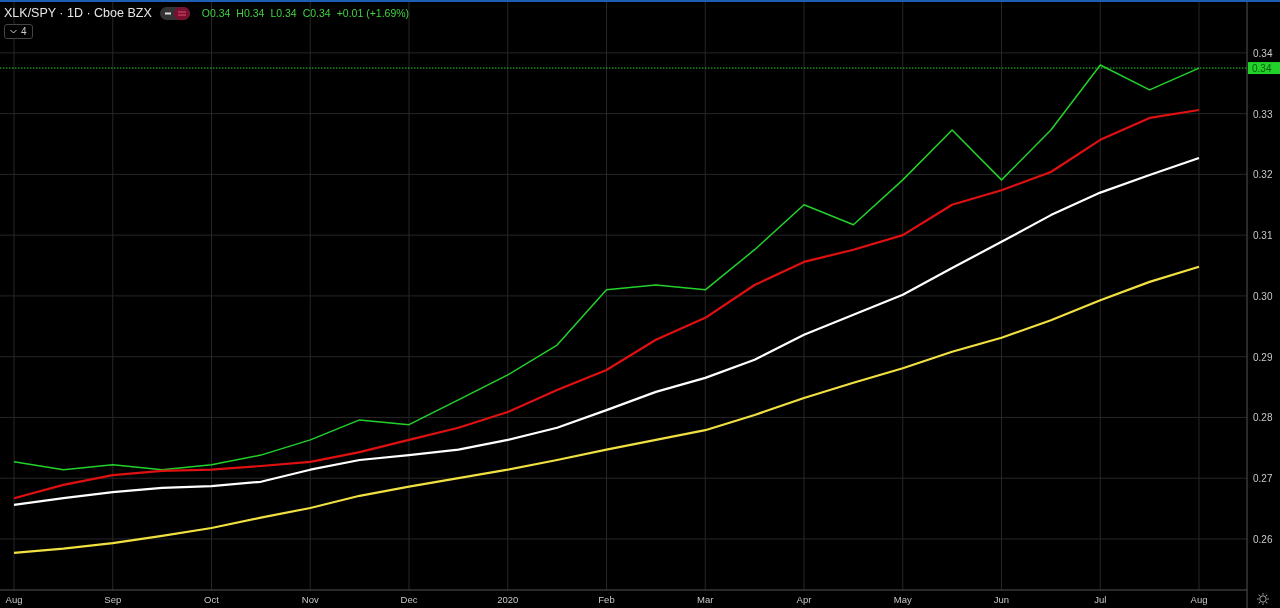 This screenshot has height=608, width=1280. Describe the element at coordinates (250, 13) in the screenshot. I see `ohlc-value: H0.34` at that location.